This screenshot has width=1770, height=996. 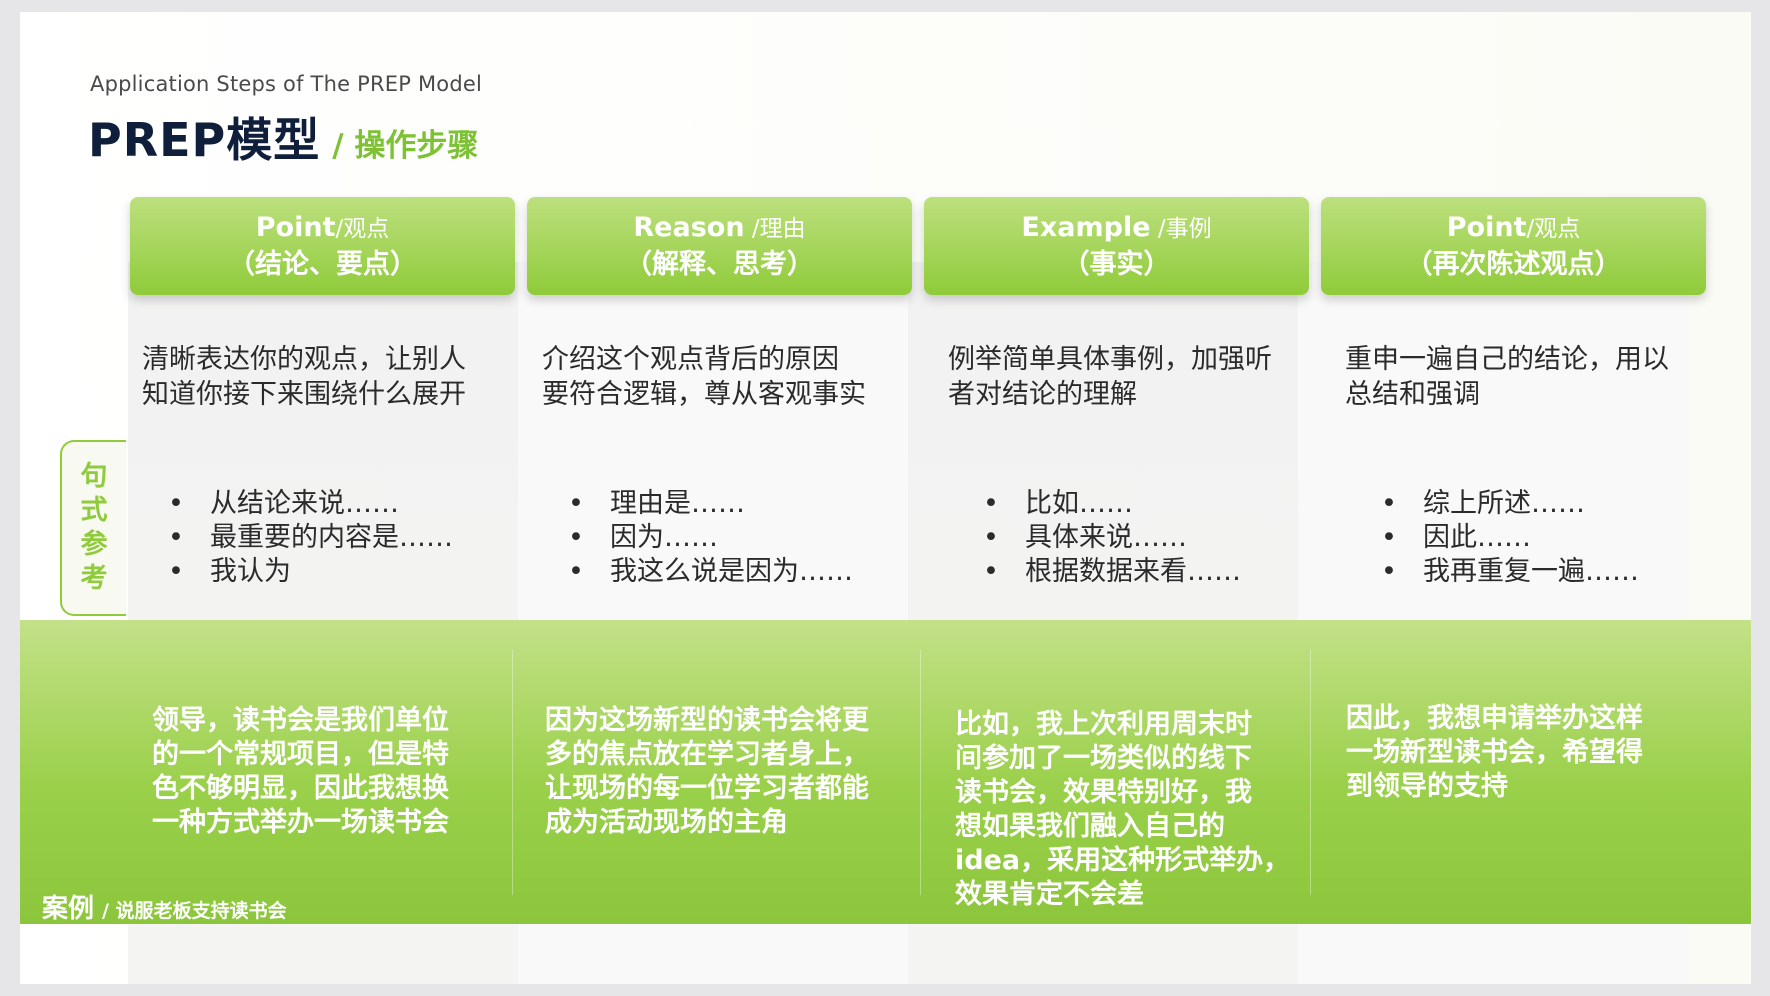 What do you see at coordinates (1128, 377) in the screenshot?
I see `step-description: 例举简单具体事例，加强听 者对结论的理解` at bounding box center [1128, 377].